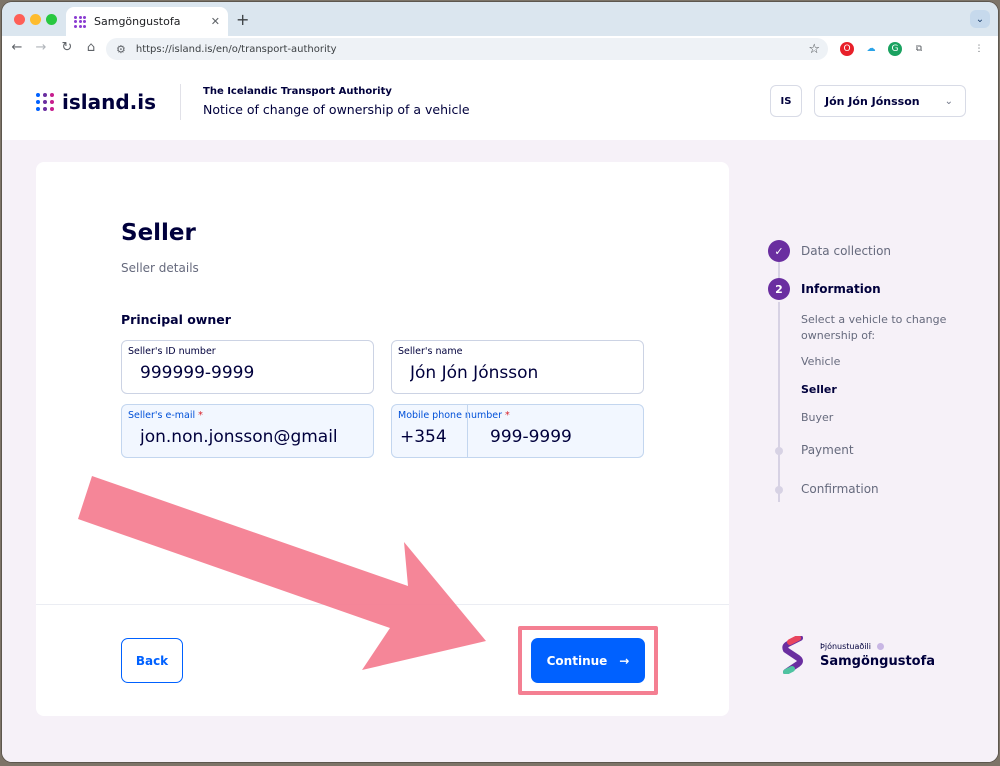 This screenshot has height=766, width=1000. Describe the element at coordinates (91, 47) in the screenshot. I see `home-icon: ⌂` at that location.